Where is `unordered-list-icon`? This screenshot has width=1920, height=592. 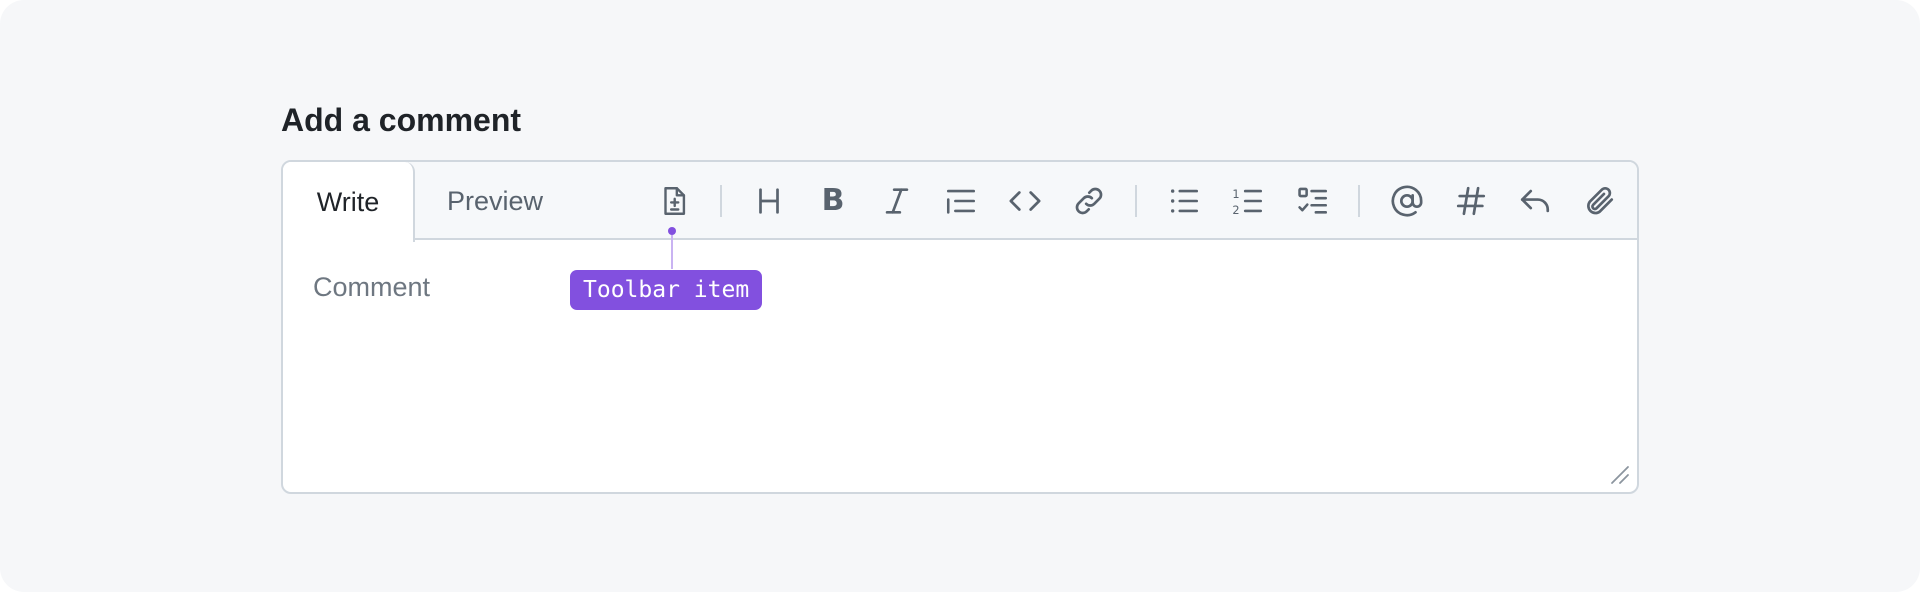 unordered-list-icon is located at coordinates (1184, 201).